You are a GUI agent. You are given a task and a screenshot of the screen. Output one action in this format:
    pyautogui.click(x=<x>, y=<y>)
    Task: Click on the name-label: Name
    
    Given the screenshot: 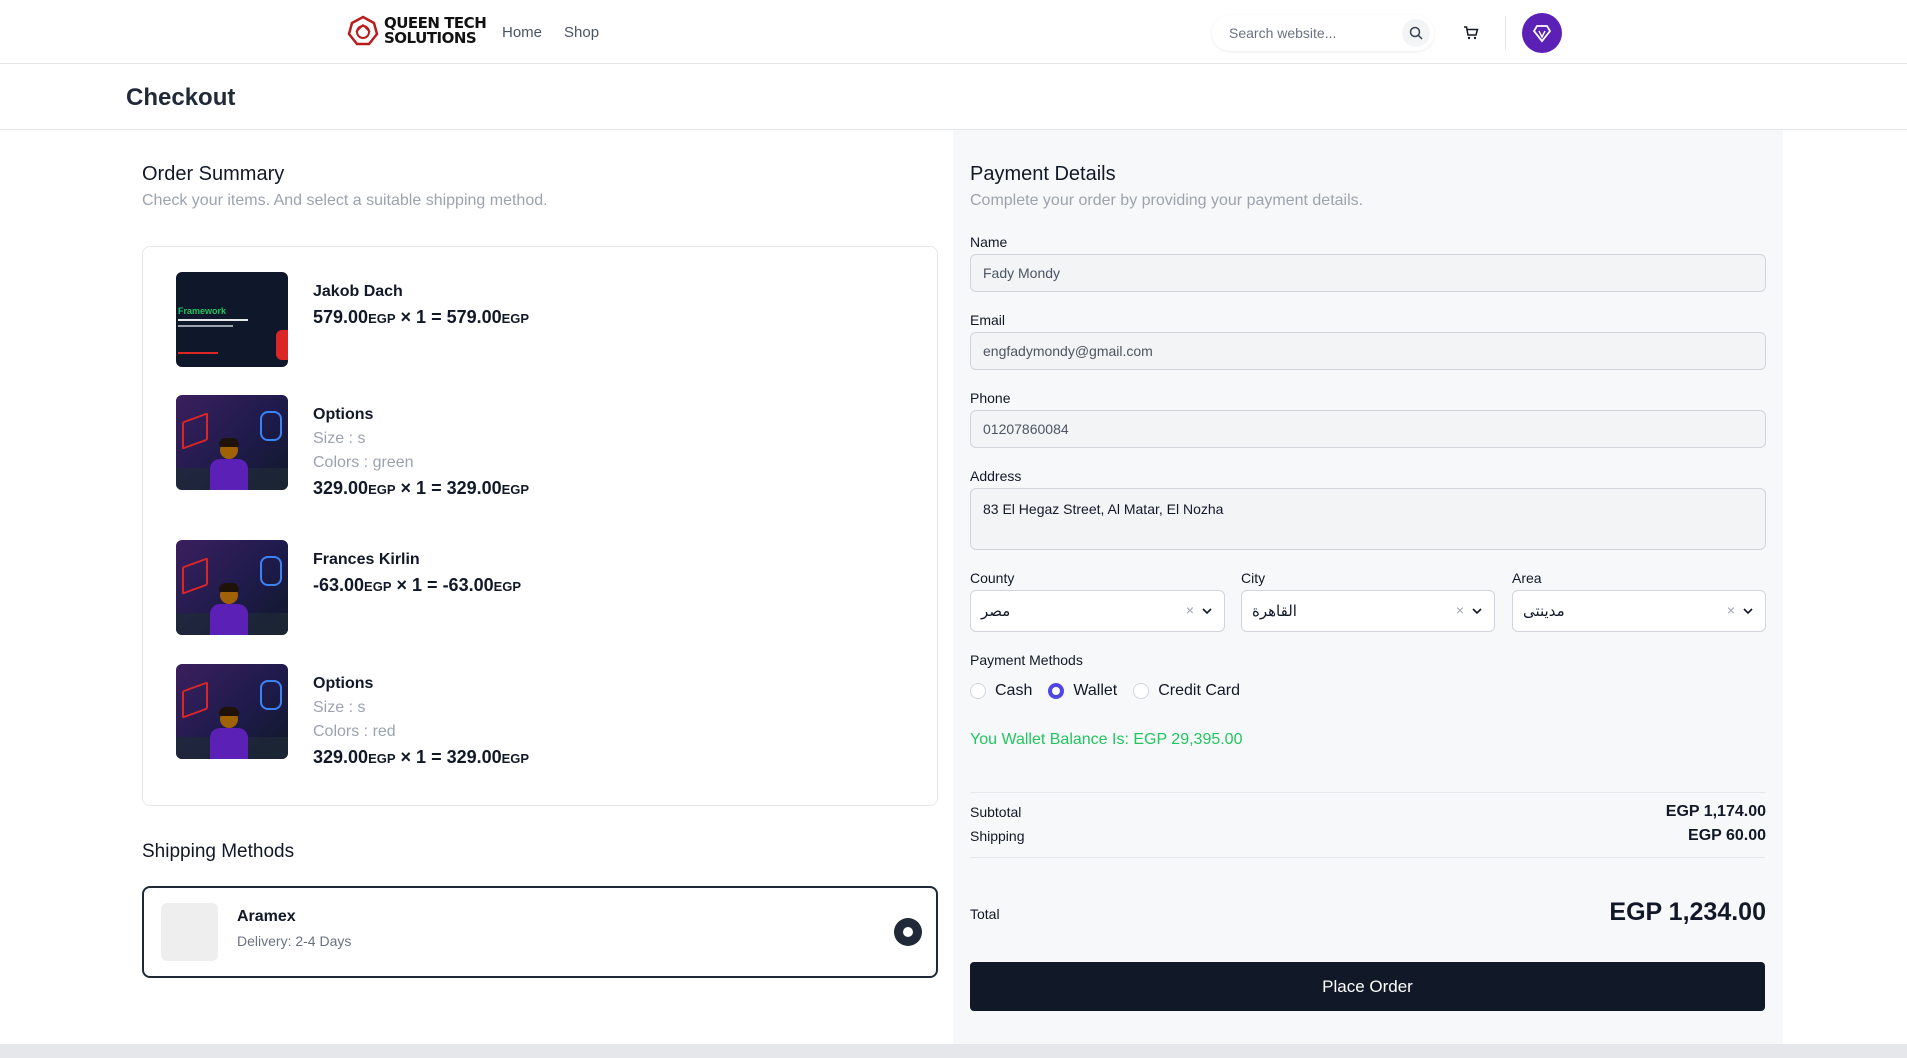 What is the action you would take?
    pyautogui.click(x=989, y=242)
    